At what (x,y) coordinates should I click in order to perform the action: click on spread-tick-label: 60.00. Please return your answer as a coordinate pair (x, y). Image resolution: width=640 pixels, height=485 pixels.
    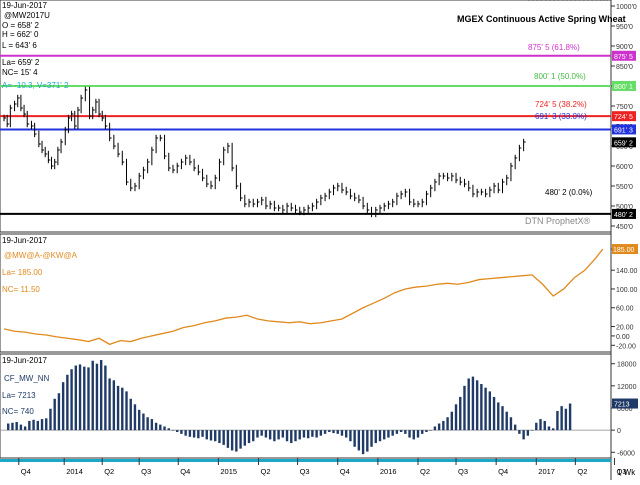
    Looking at the image, I should click on (625, 309).